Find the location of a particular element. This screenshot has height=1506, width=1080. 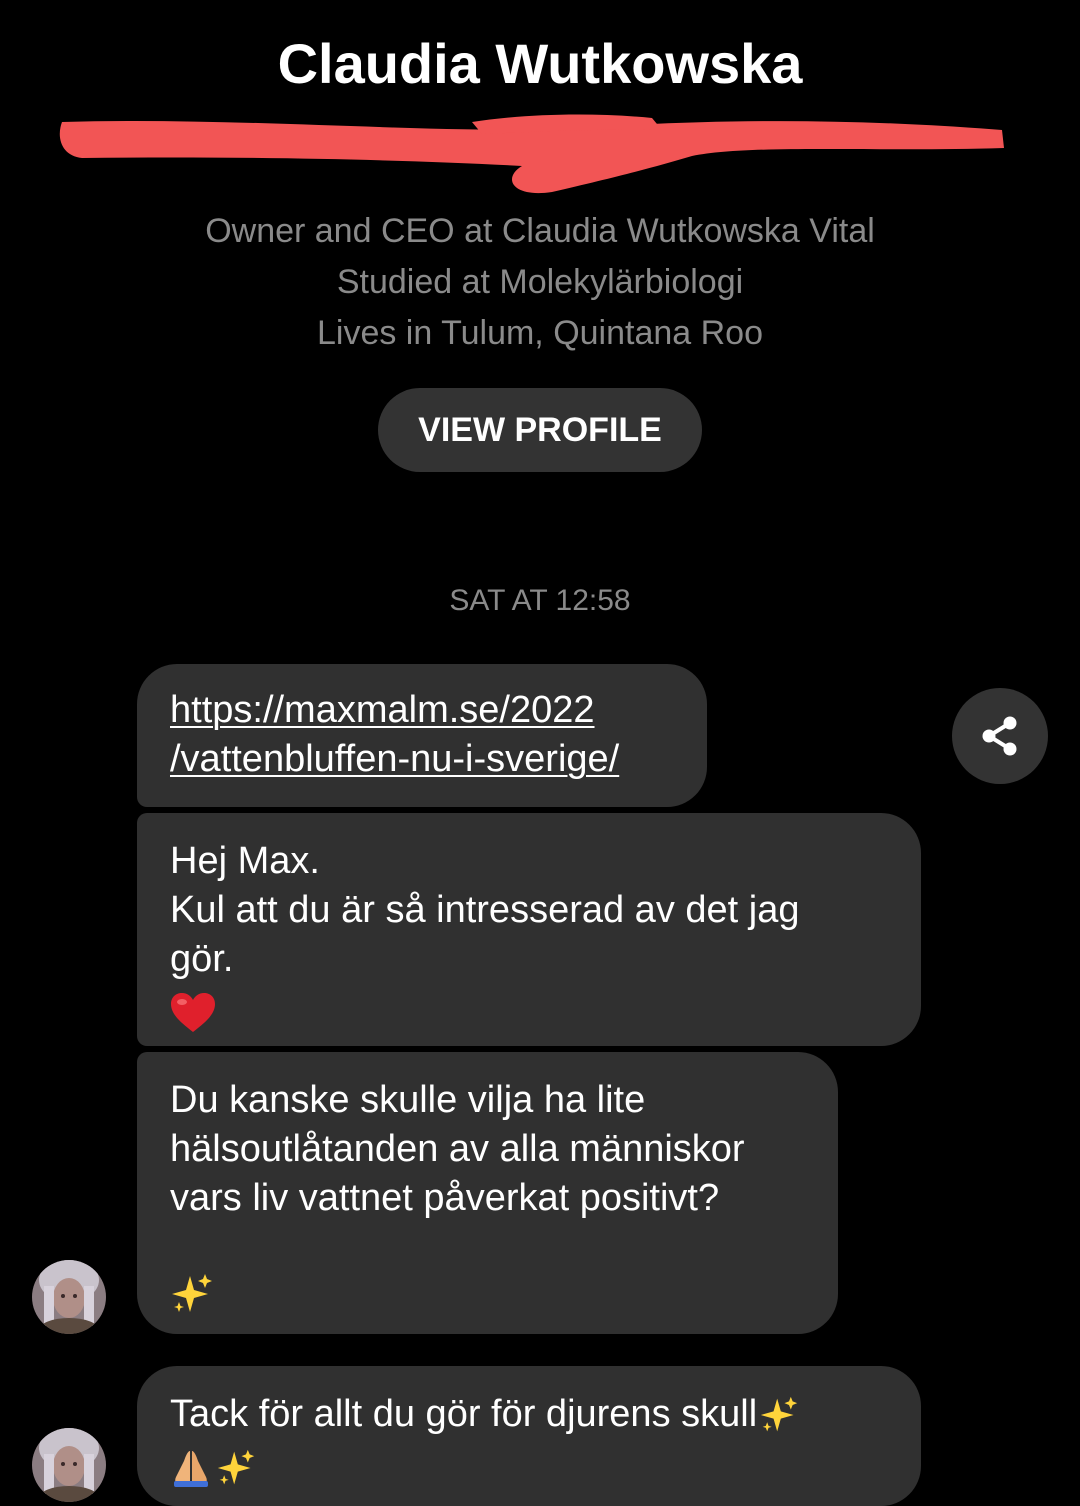

message-timestamp: SAT AT 12:58 is located at coordinates (540, 600).